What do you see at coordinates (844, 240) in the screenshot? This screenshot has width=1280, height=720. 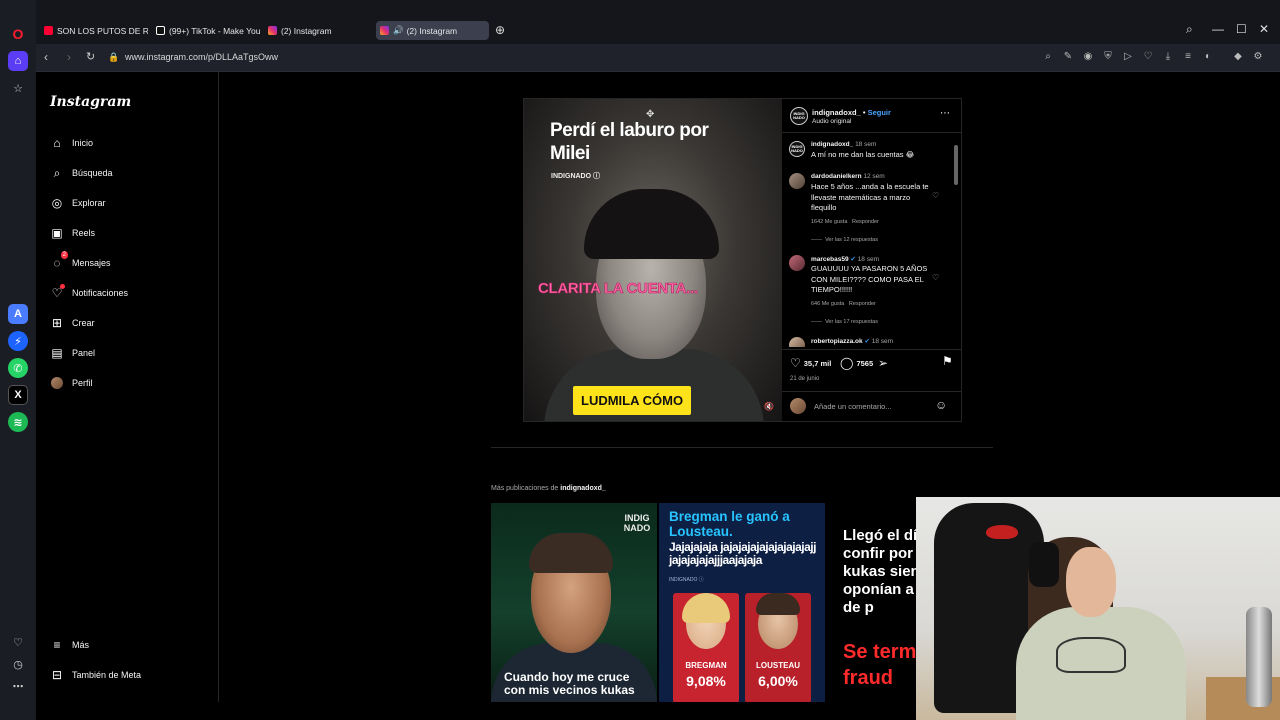 I see `view-replies: —— Ver las 12 respuestas` at bounding box center [844, 240].